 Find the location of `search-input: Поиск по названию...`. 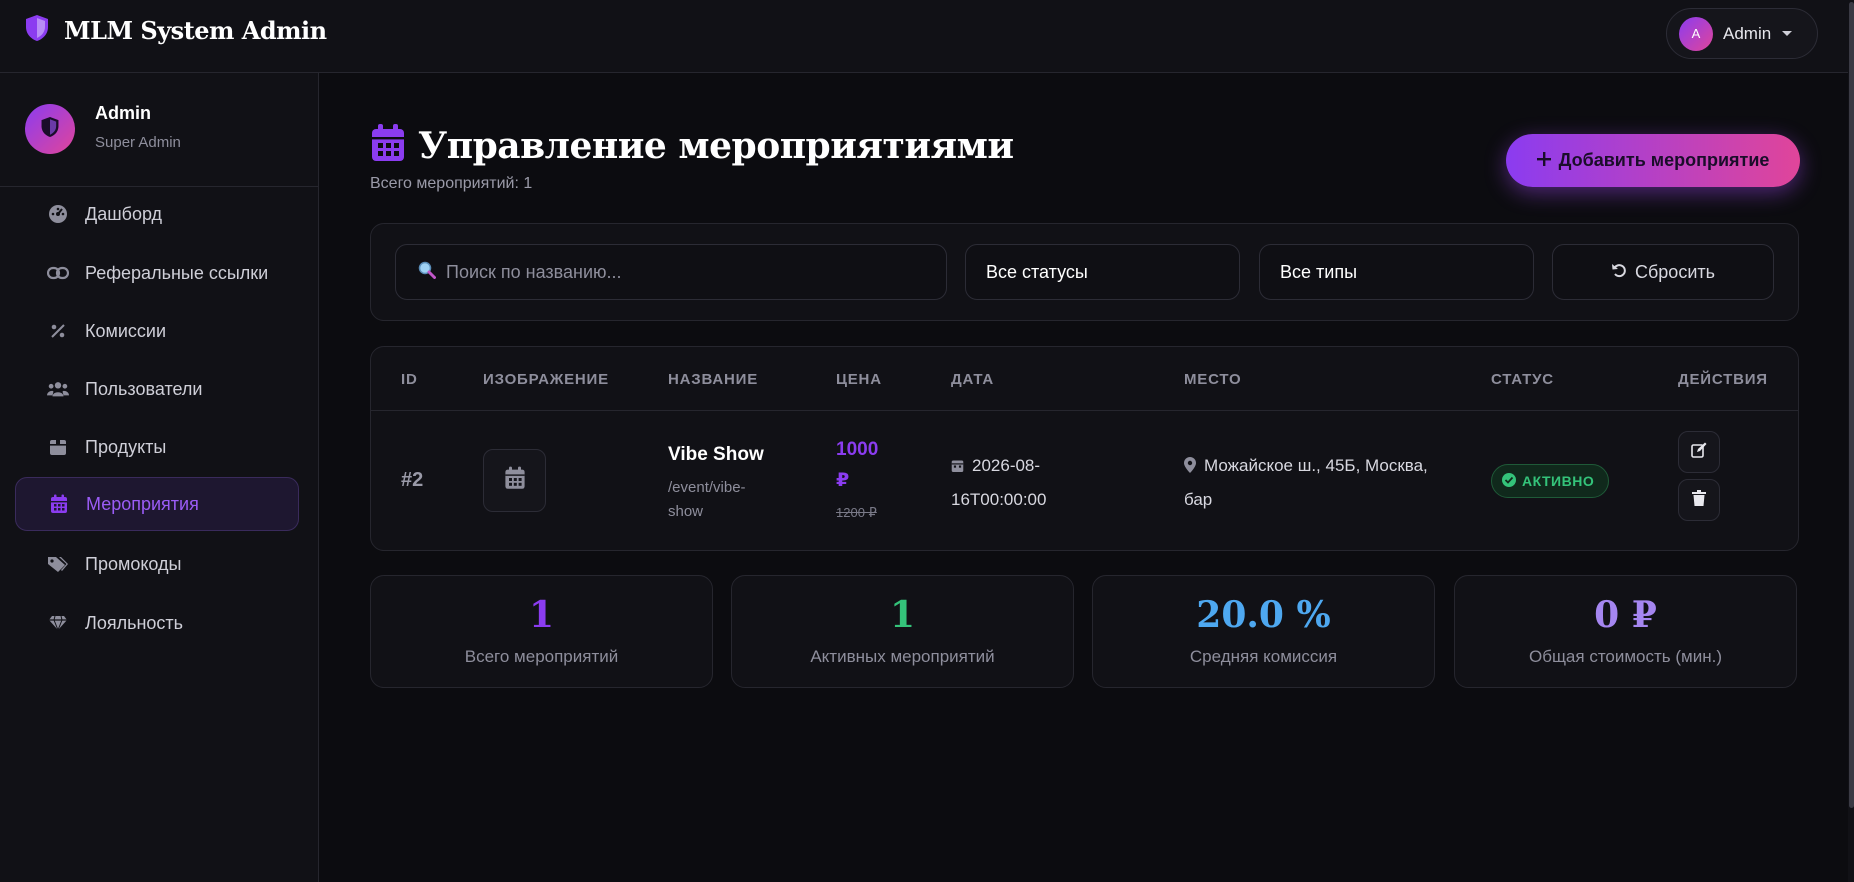

search-input: Поиск по названию... is located at coordinates (671, 272).